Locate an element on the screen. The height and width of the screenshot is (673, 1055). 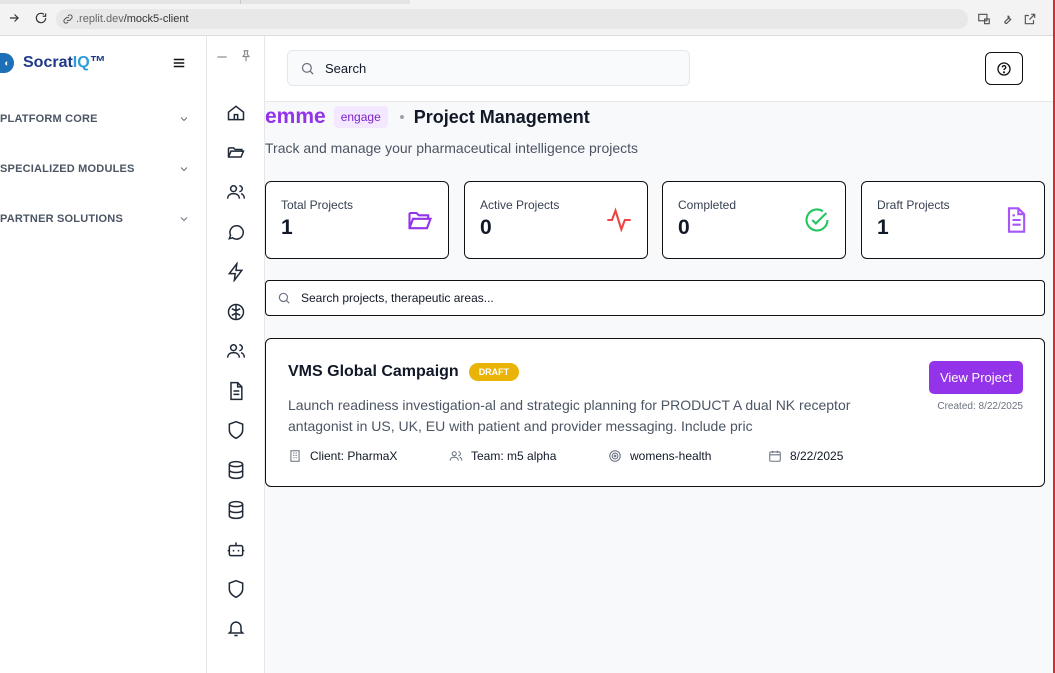
global-search is located at coordinates (488, 68).